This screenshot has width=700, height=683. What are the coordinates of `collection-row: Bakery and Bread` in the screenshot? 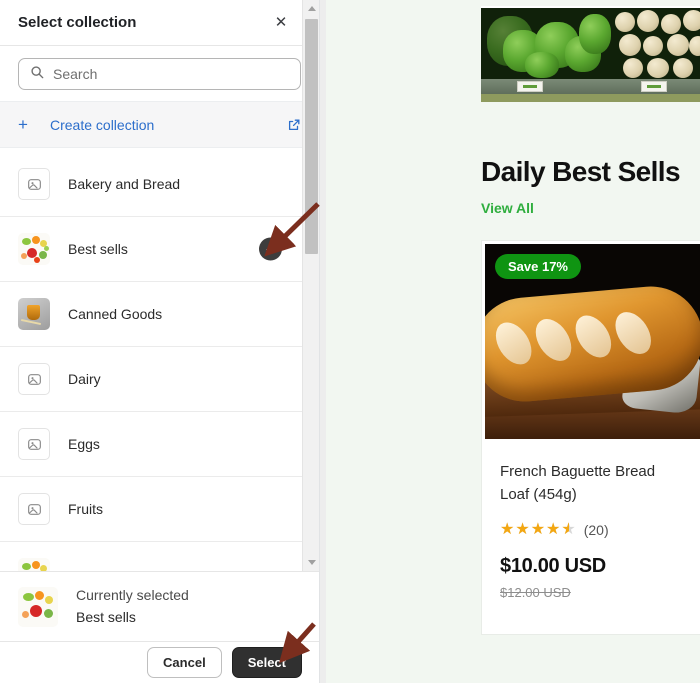 It's located at (151, 184).